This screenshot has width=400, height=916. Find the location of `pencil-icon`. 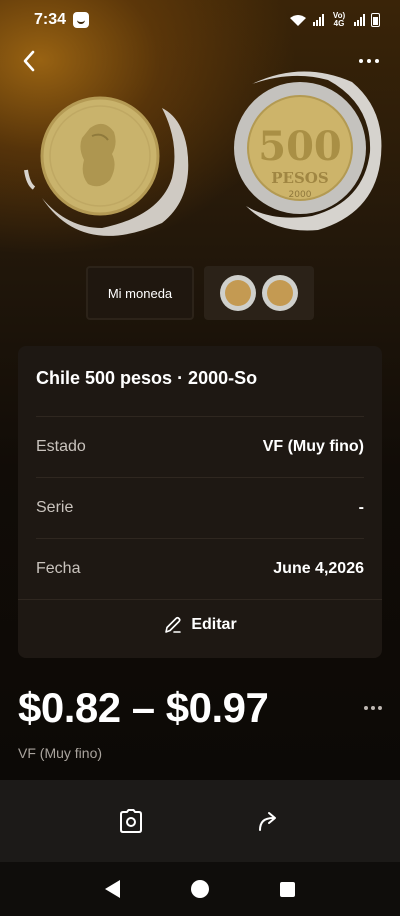

pencil-icon is located at coordinates (173, 624).